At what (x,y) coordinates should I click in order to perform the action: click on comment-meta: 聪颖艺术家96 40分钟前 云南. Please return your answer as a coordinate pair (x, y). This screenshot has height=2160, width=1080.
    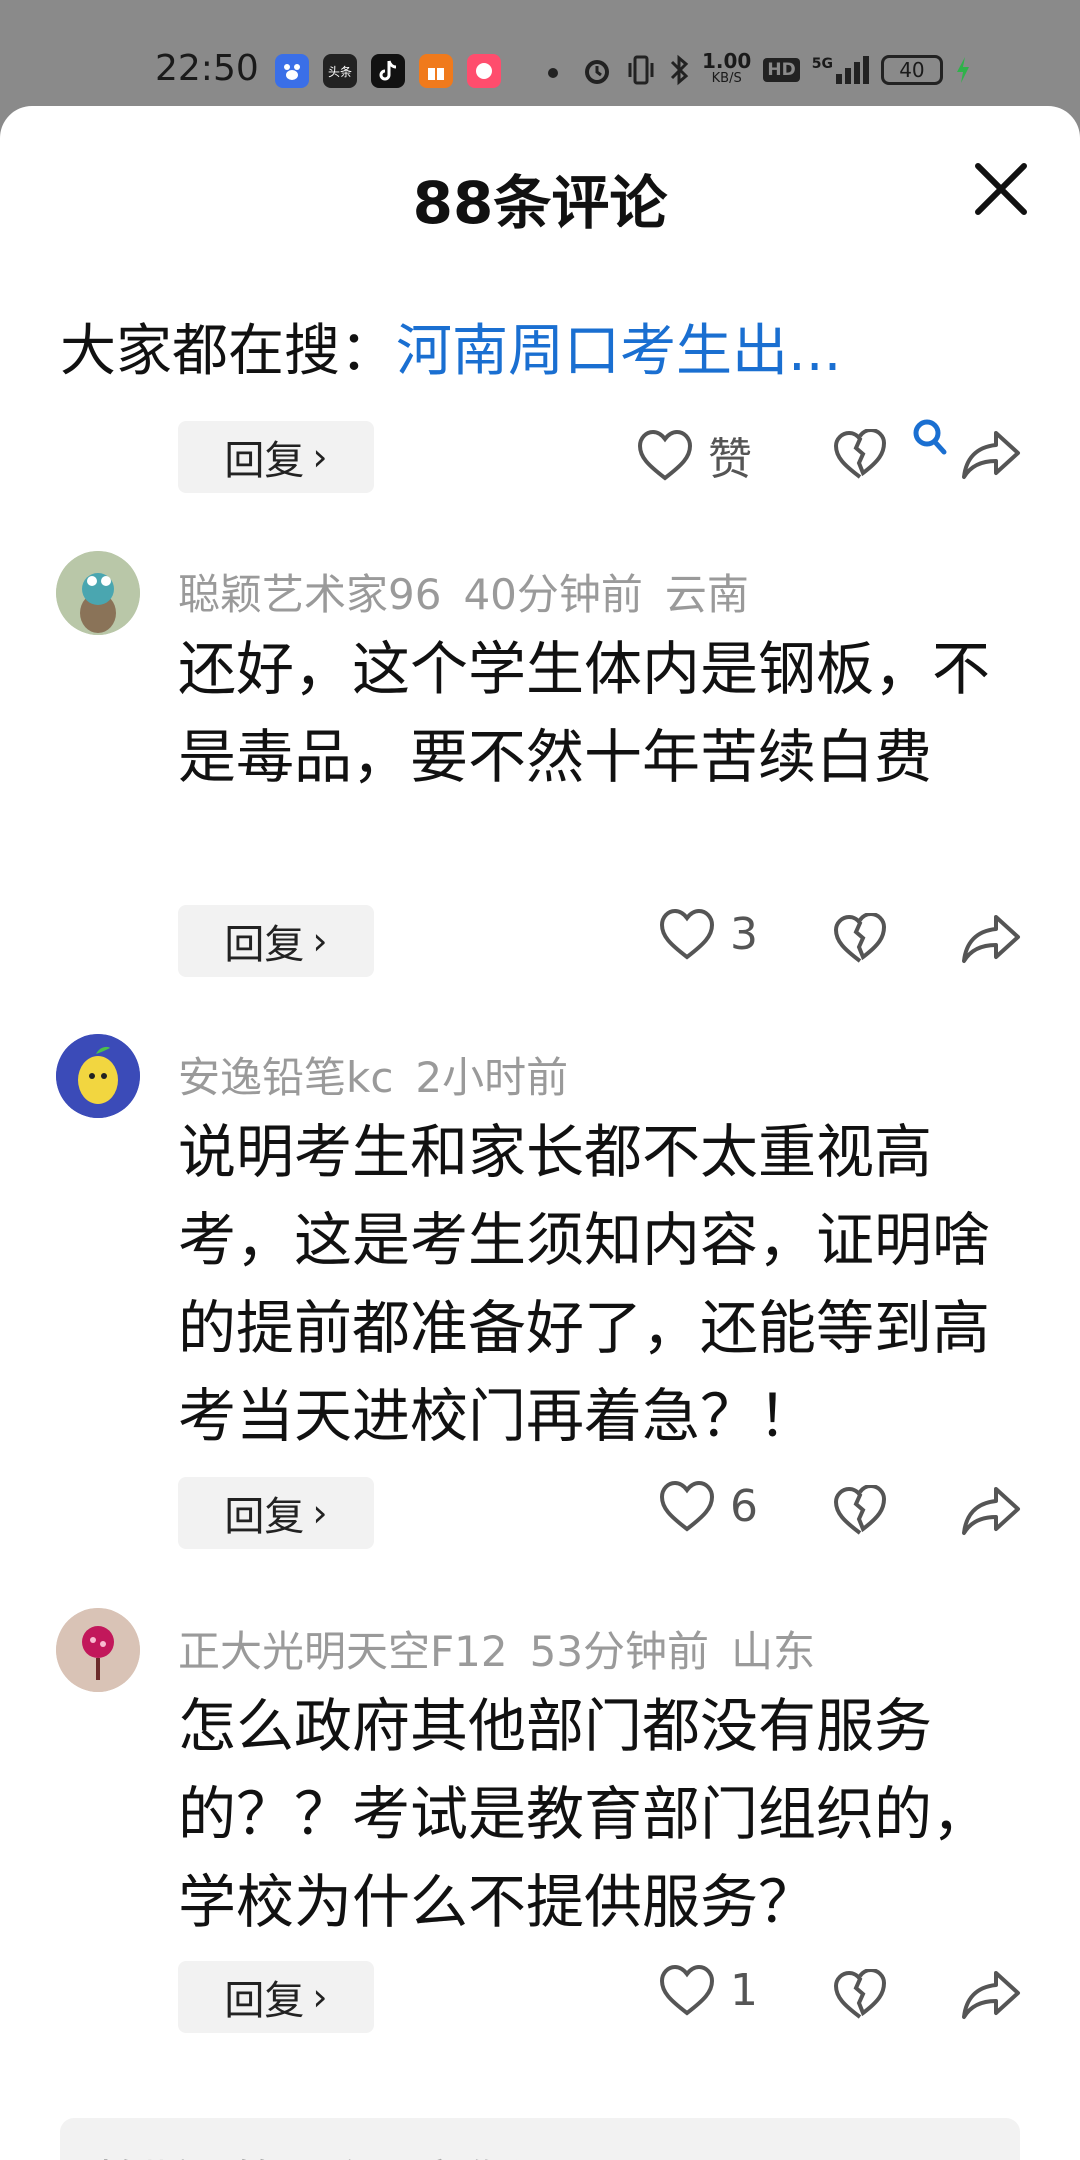
    Looking at the image, I should click on (474, 591).